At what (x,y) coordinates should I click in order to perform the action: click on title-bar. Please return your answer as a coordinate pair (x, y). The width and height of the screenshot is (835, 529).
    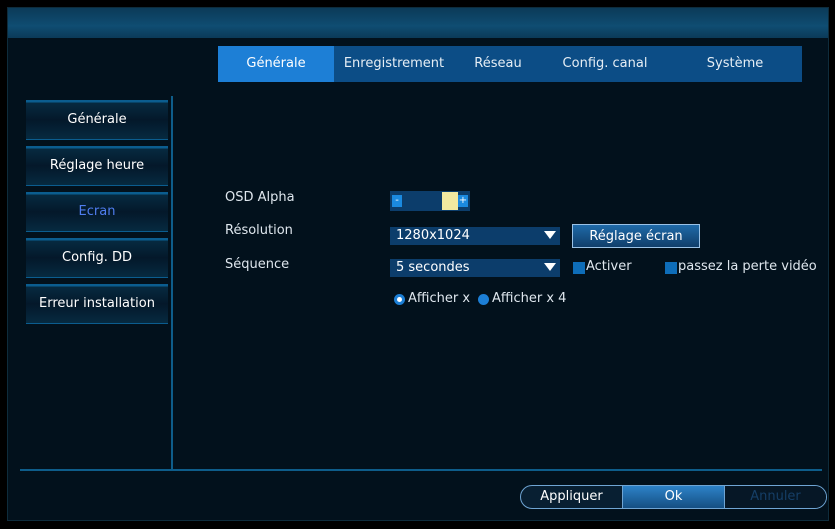
    Looking at the image, I should click on (418, 23).